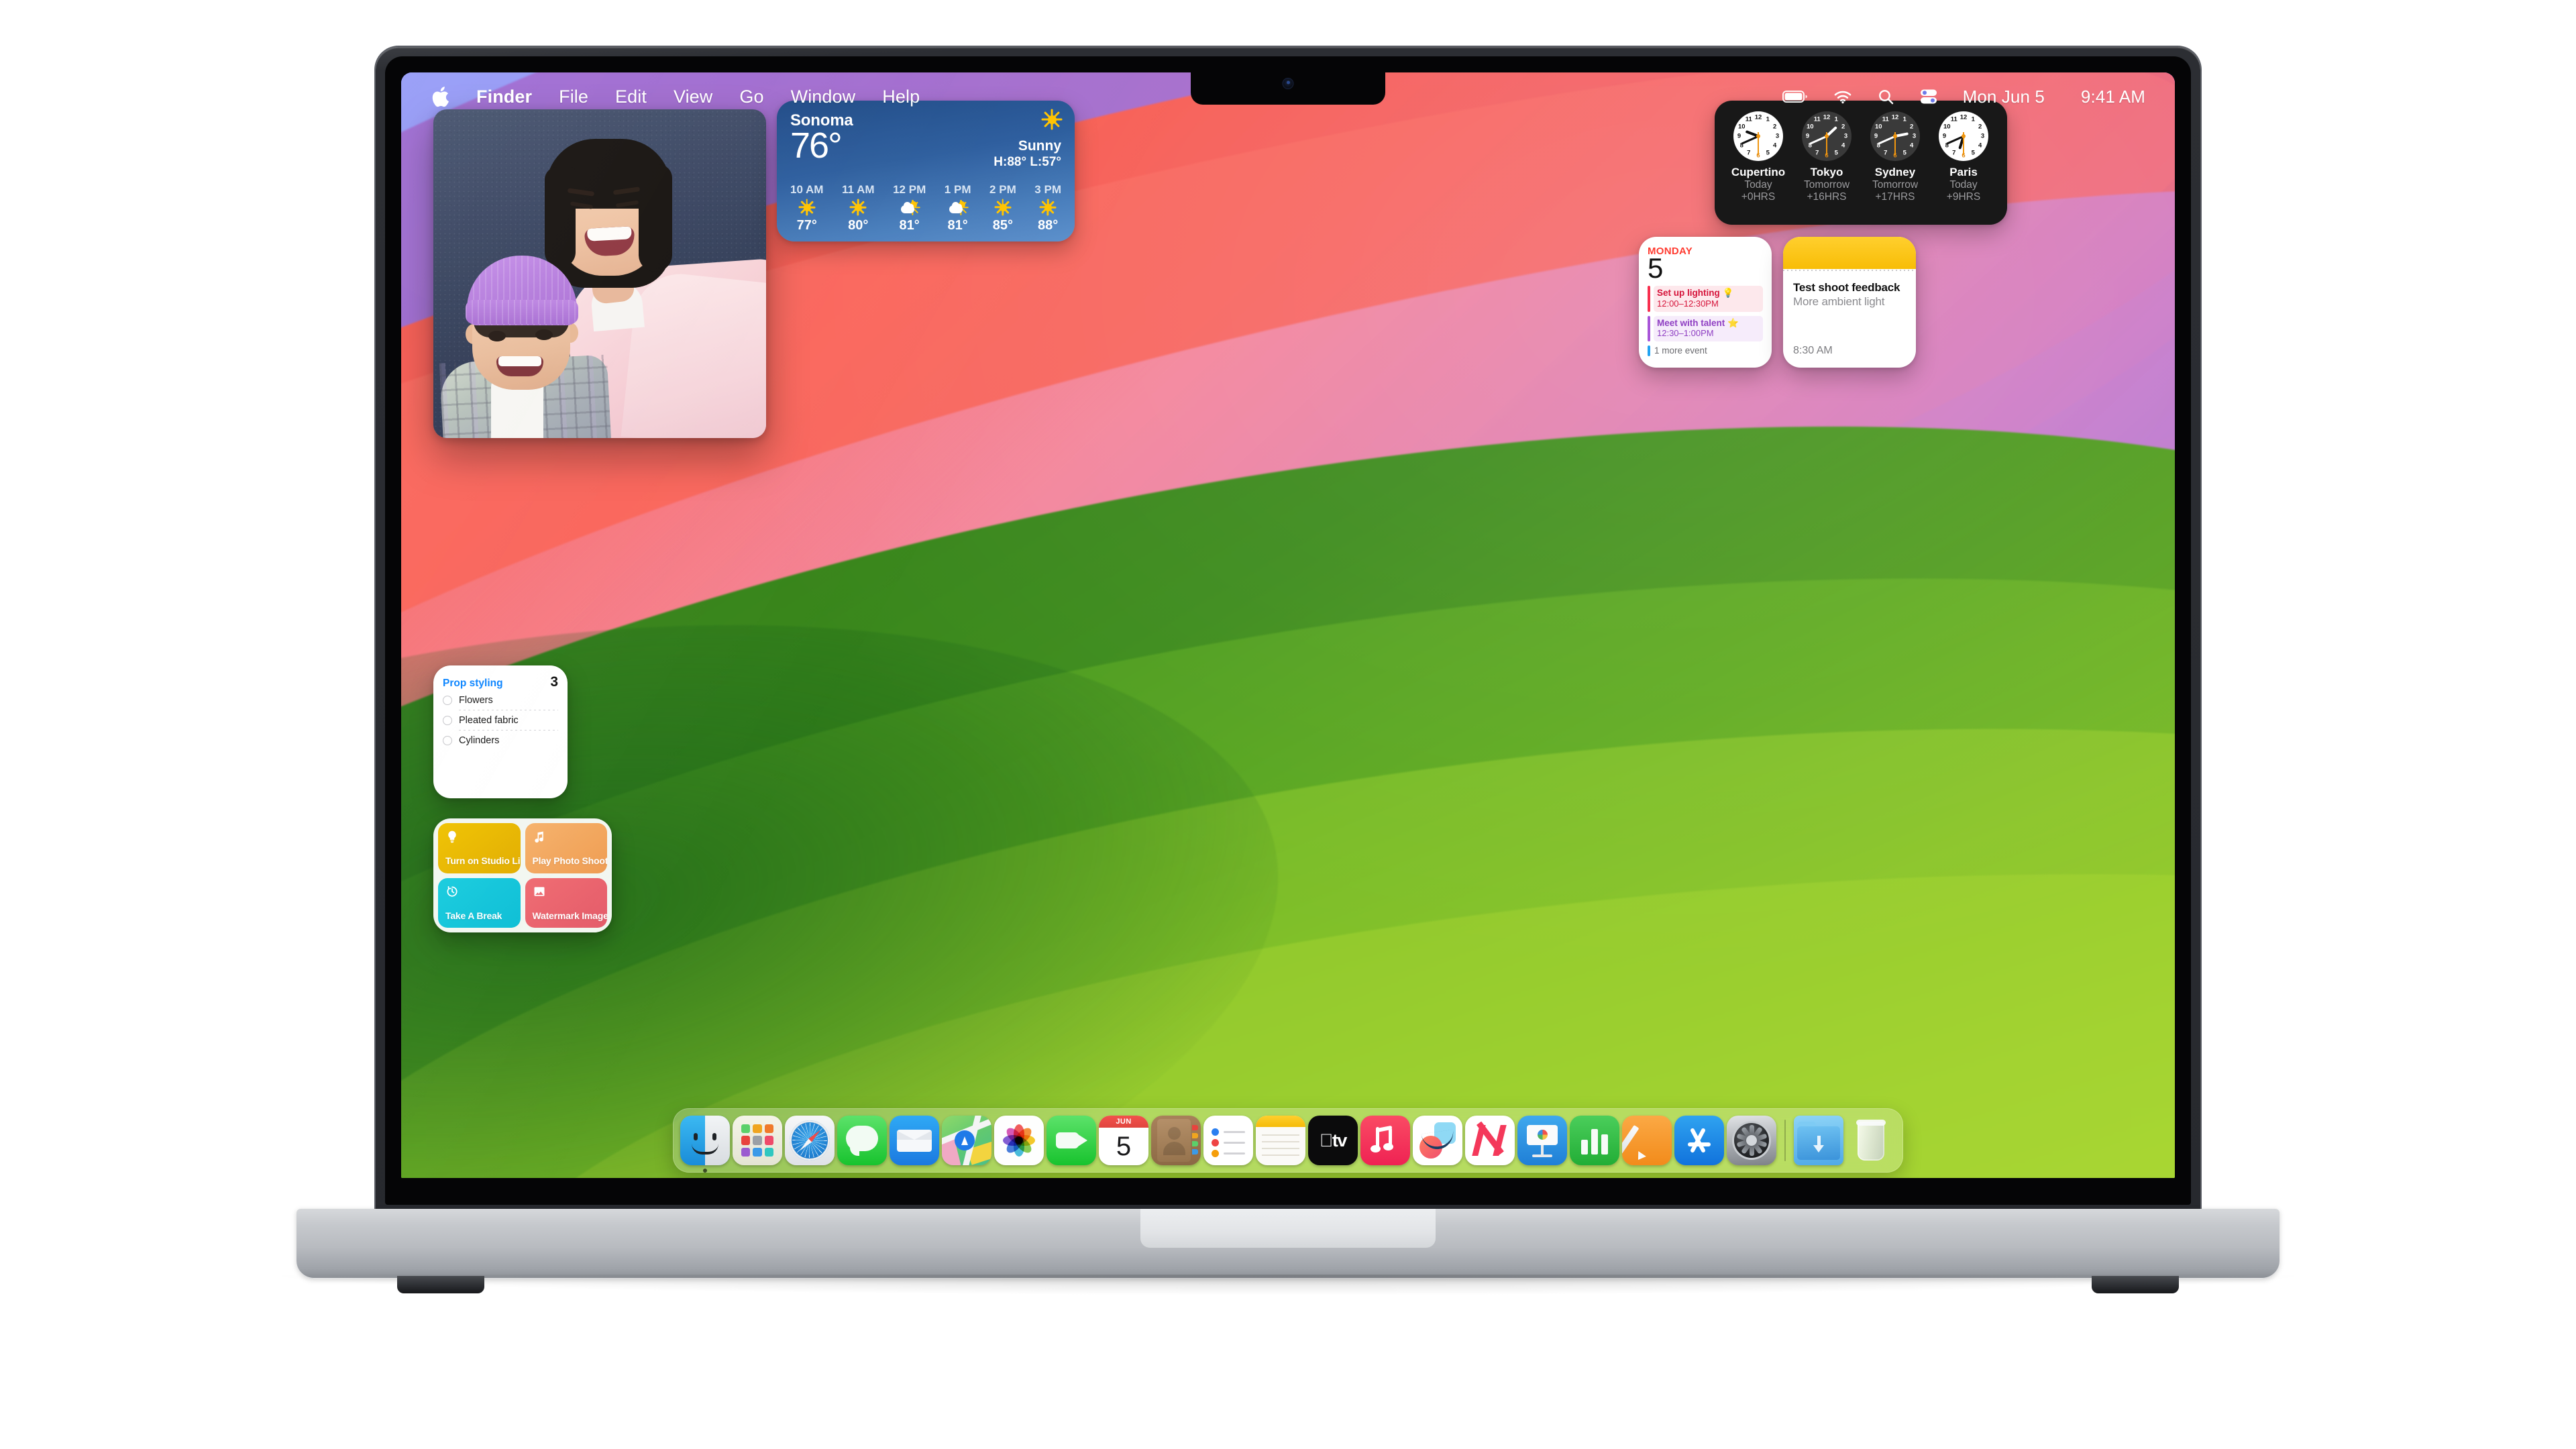 This screenshot has height=1449, width=2576. I want to click on dock-item-finder, so click(705, 1144).